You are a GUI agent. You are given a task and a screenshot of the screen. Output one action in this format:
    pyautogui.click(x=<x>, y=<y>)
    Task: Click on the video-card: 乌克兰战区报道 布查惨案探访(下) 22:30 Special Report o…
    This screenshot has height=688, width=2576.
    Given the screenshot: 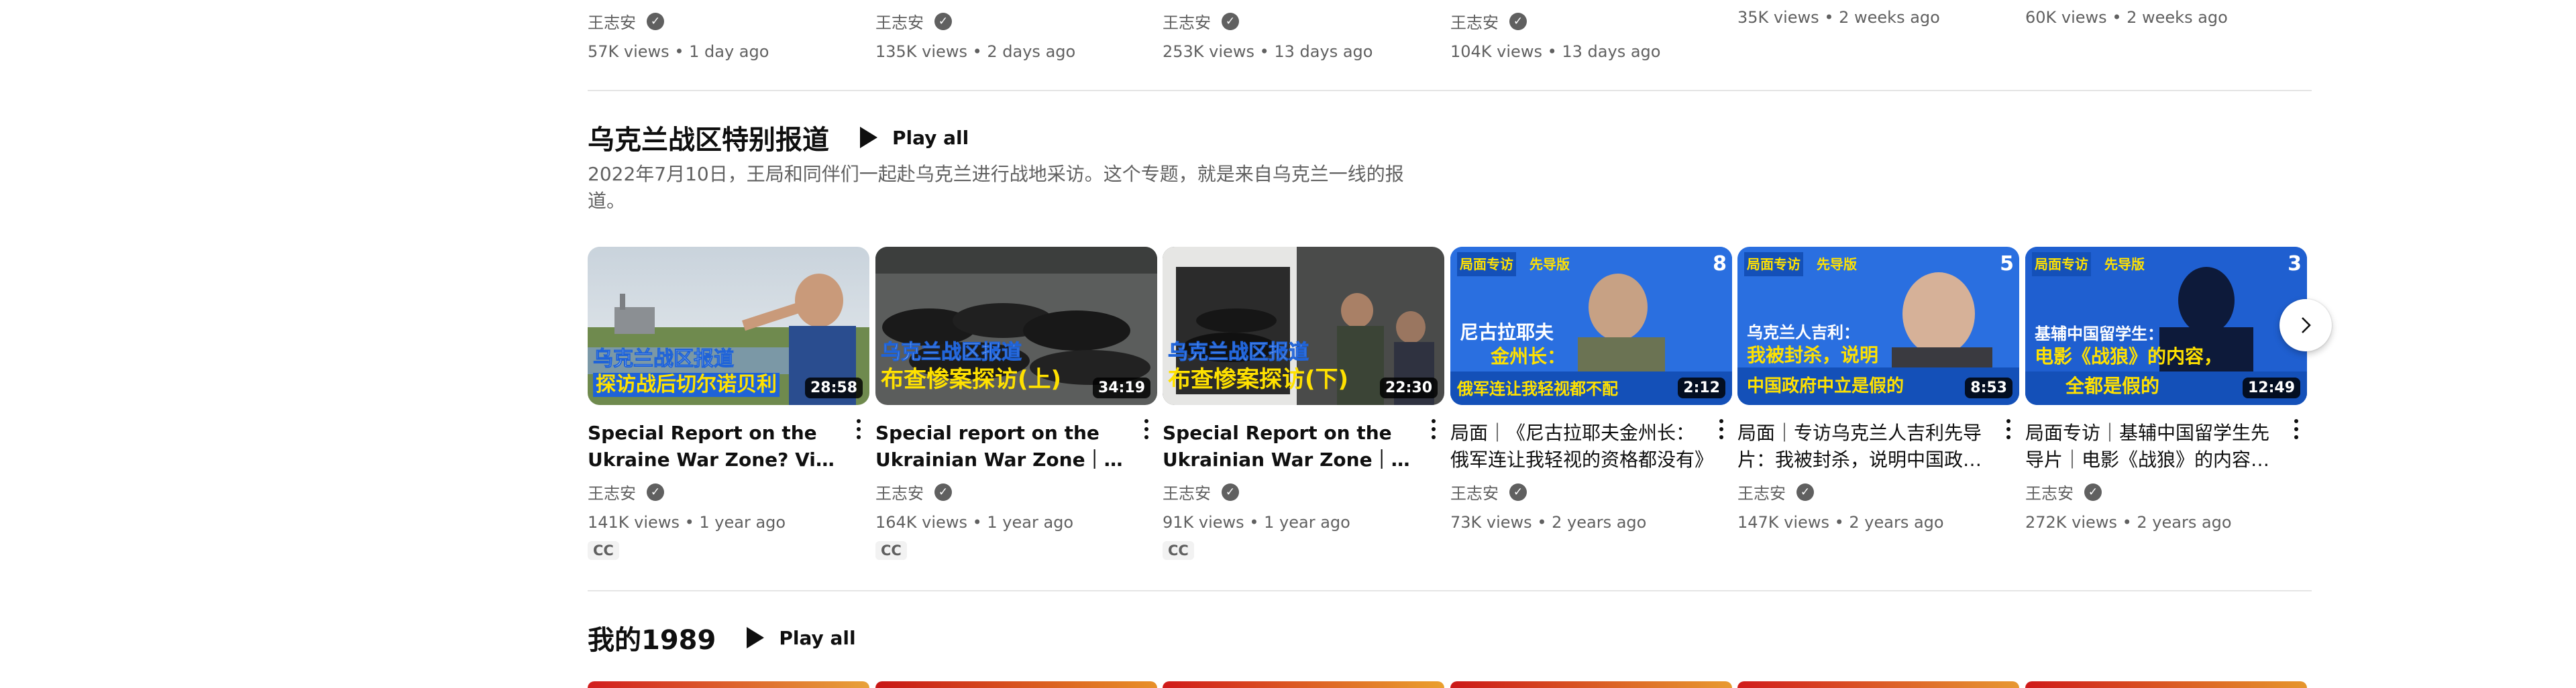 What is the action you would take?
    pyautogui.click(x=1303, y=403)
    